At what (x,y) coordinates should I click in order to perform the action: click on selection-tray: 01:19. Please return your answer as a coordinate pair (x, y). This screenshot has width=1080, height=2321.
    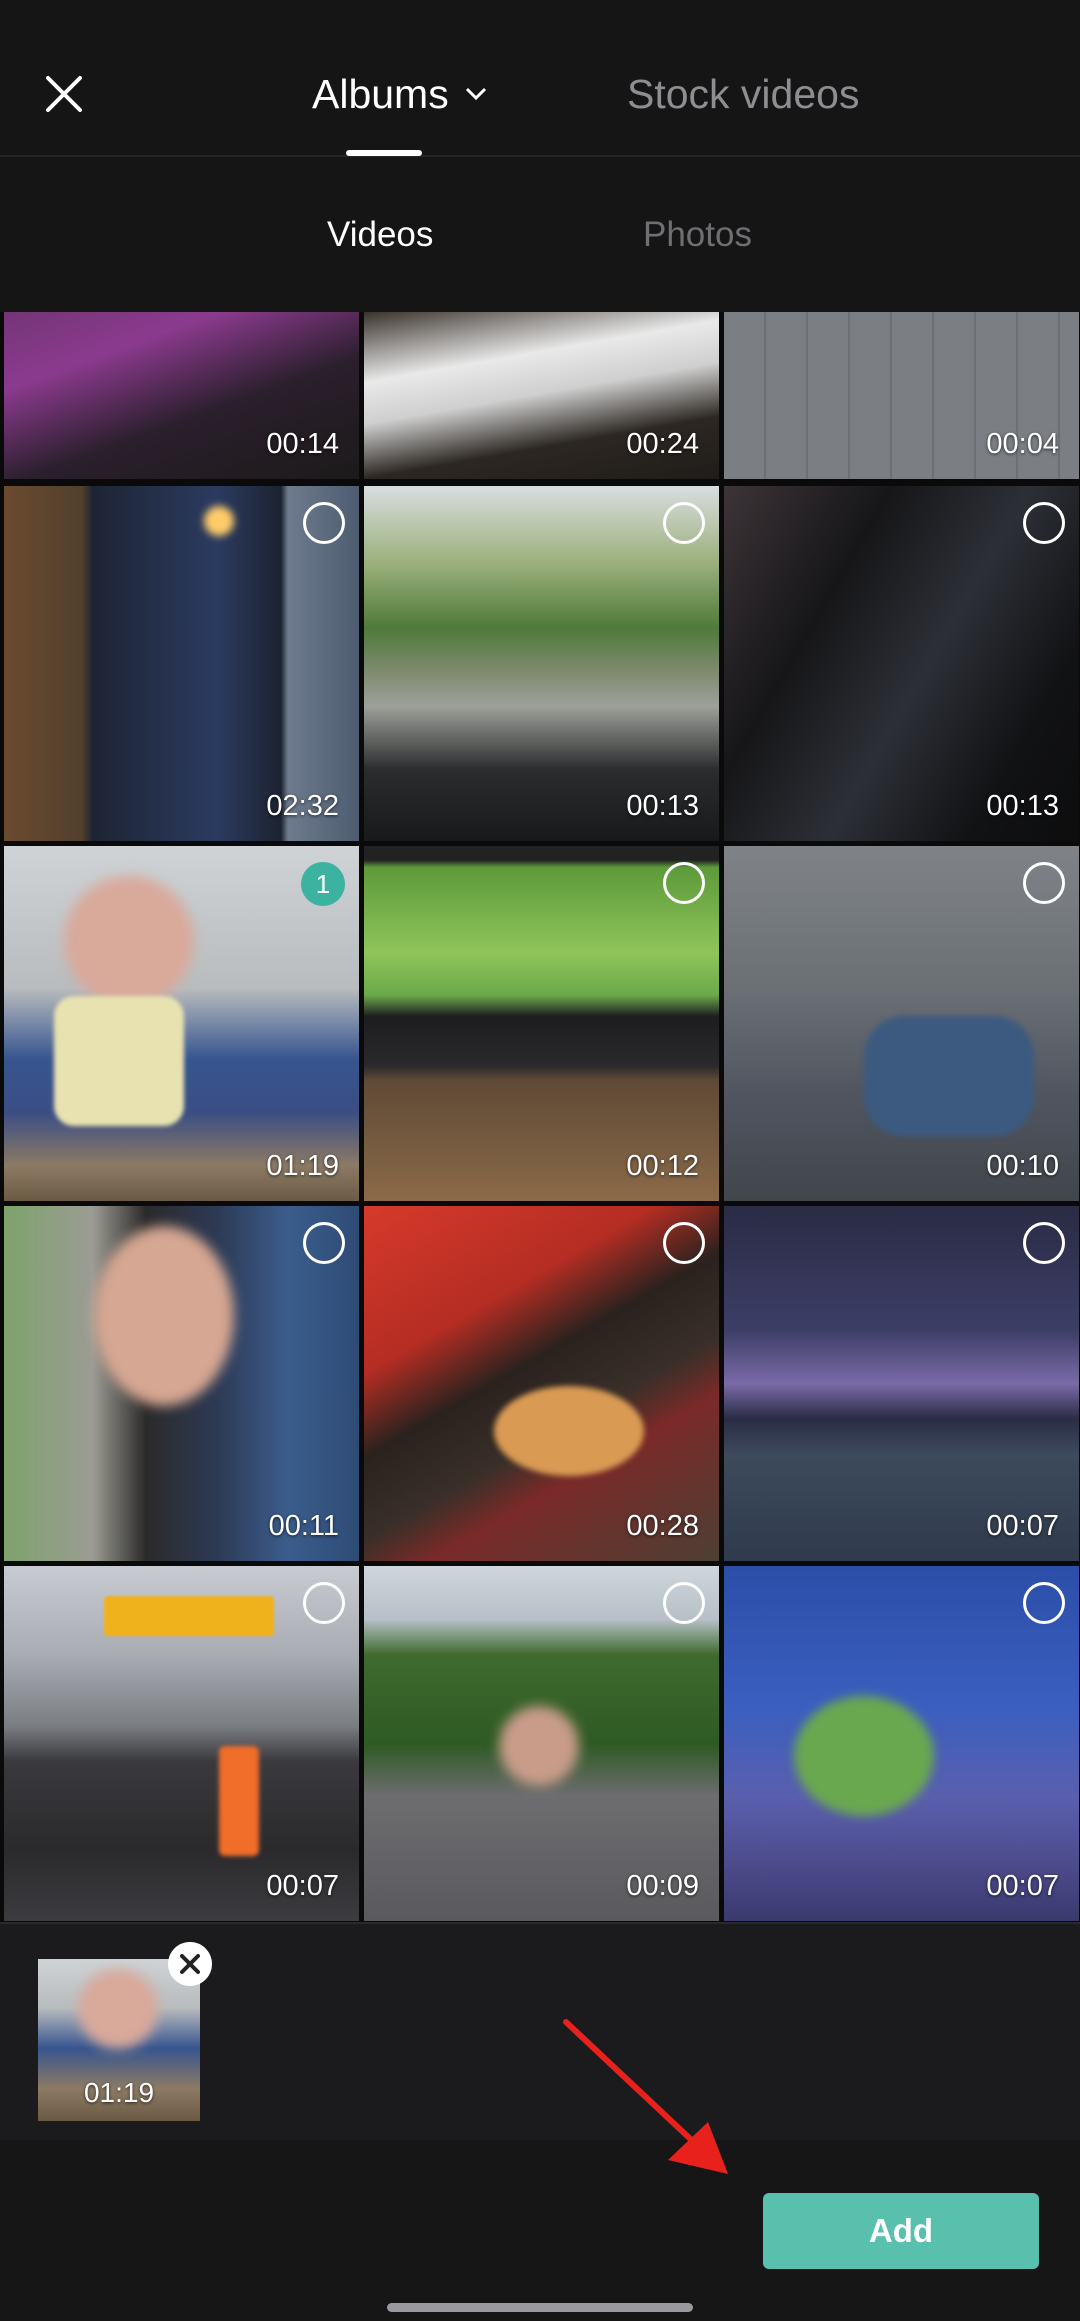
    Looking at the image, I should click on (540, 2032).